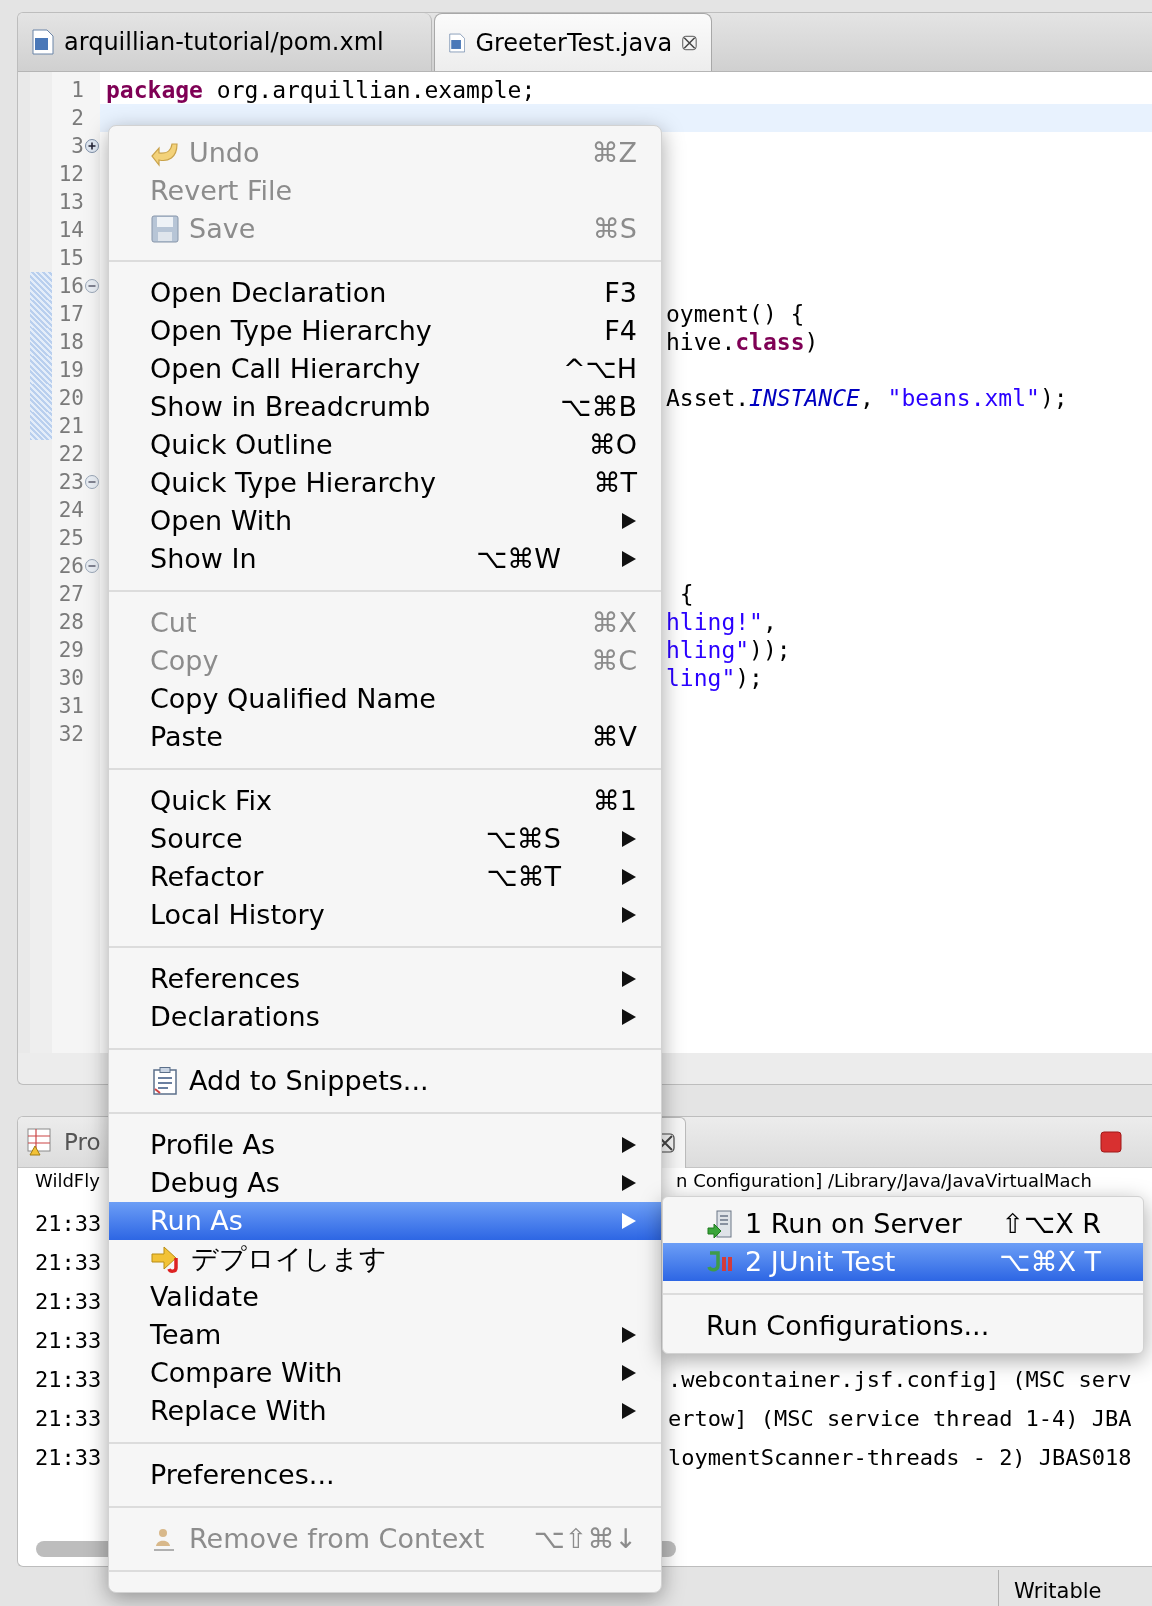  I want to click on panel-tab: Pro, so click(63, 1142).